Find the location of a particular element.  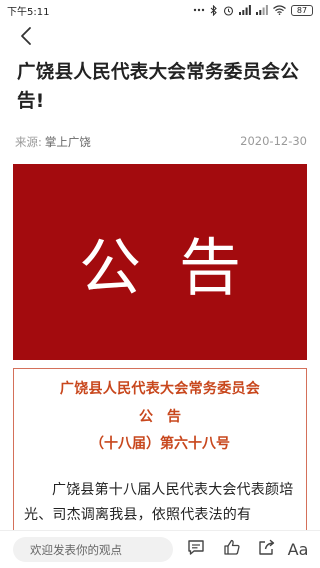

font-size-icon: Aa is located at coordinates (298, 549).